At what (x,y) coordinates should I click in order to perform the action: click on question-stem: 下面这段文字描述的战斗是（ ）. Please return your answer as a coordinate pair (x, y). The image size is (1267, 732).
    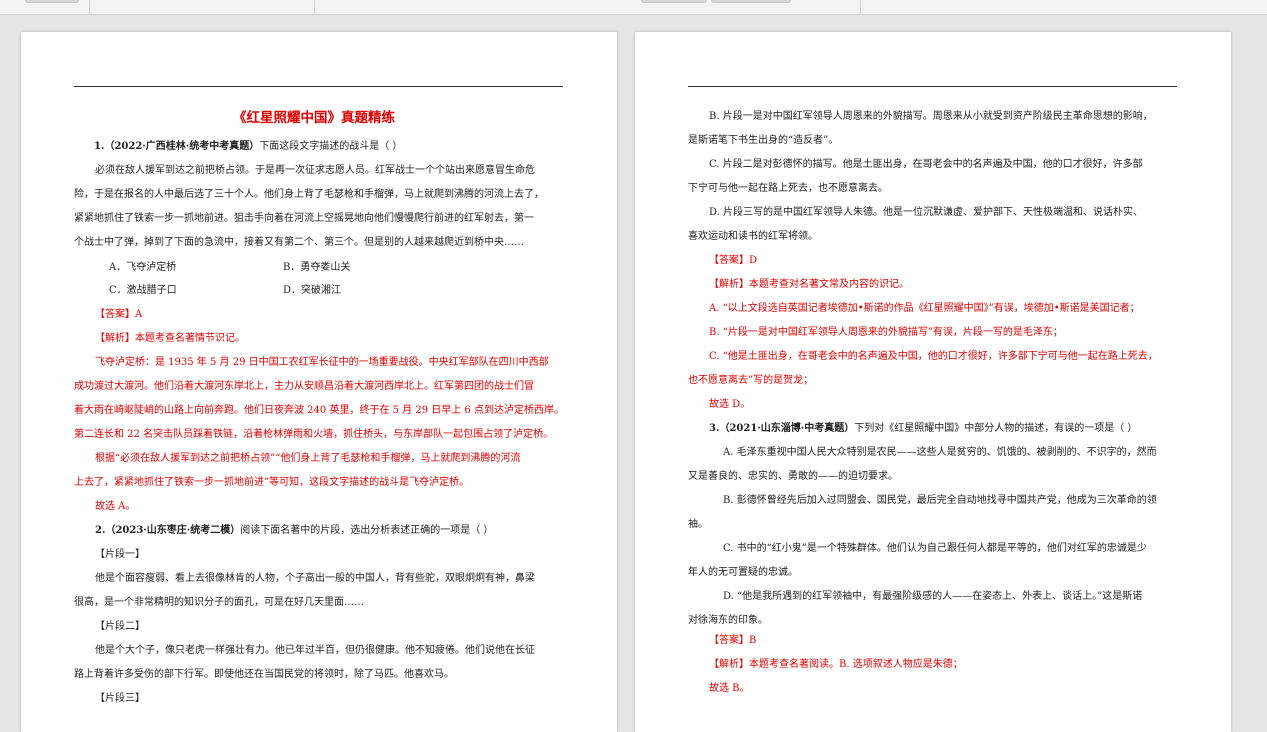
    Looking at the image, I should click on (331, 146).